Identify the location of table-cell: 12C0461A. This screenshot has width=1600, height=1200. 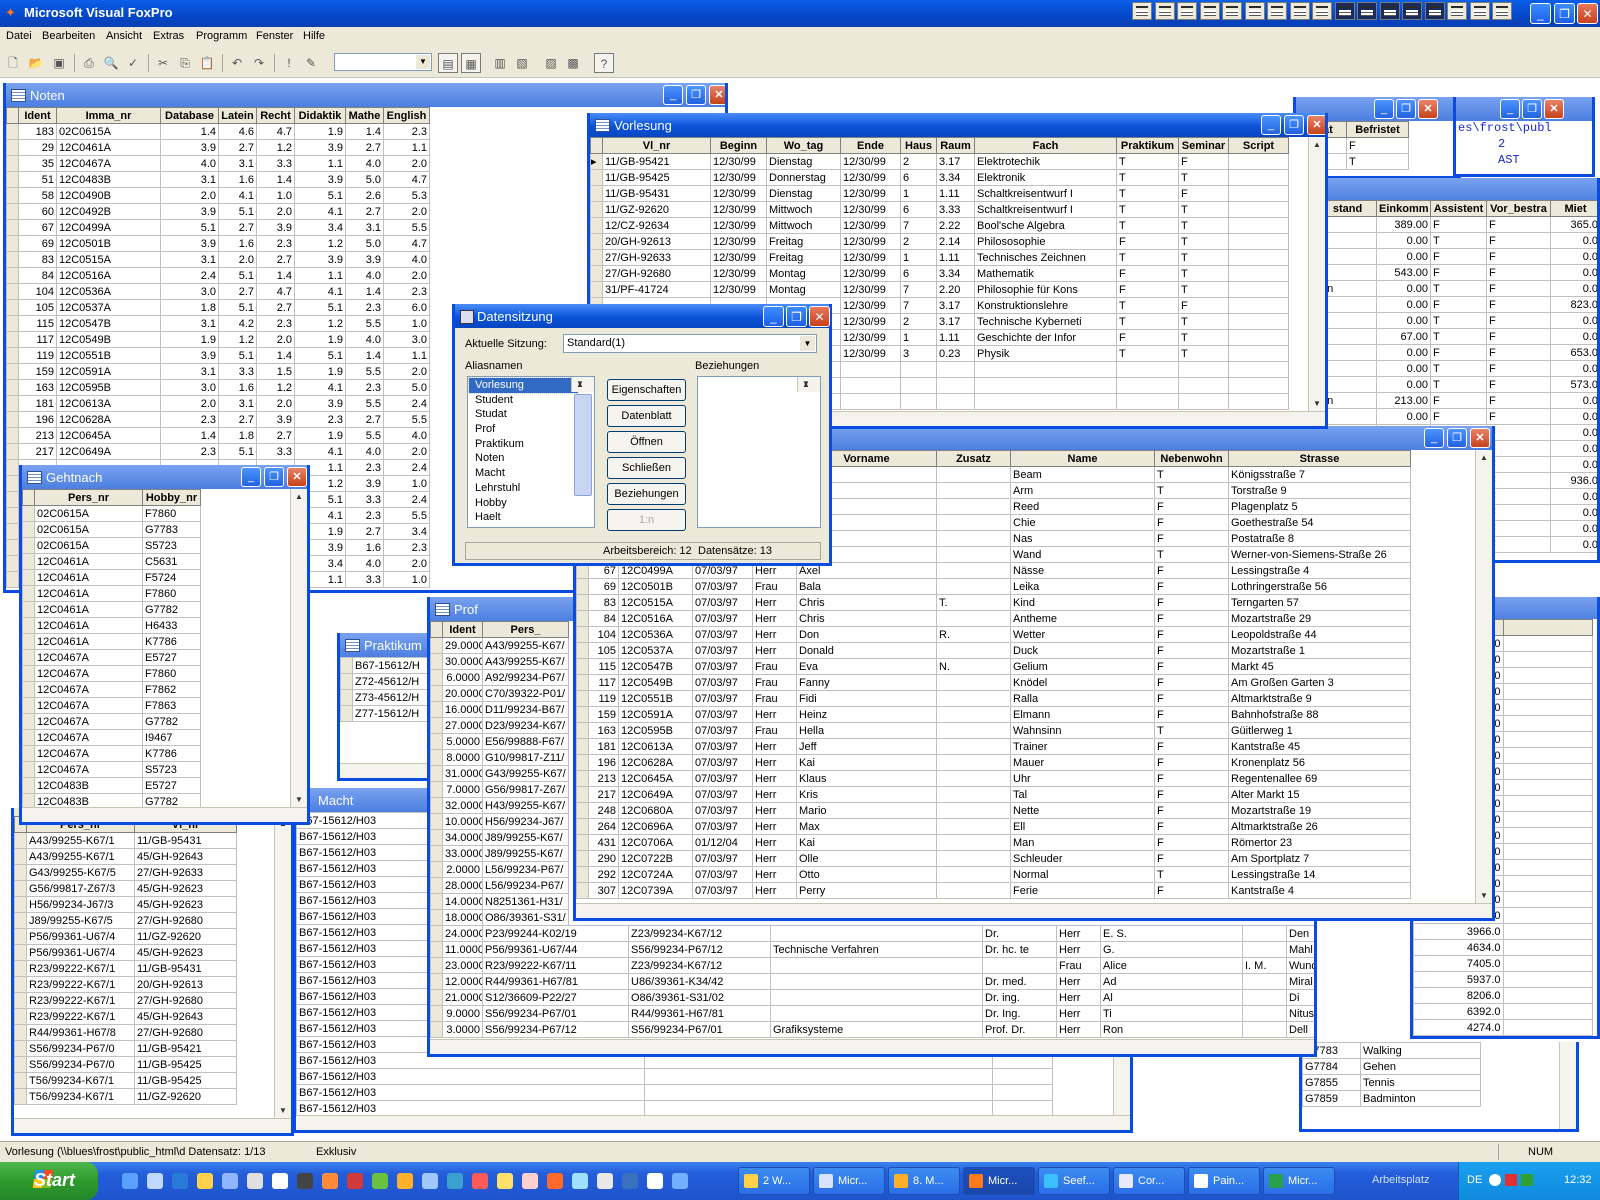
(88, 609).